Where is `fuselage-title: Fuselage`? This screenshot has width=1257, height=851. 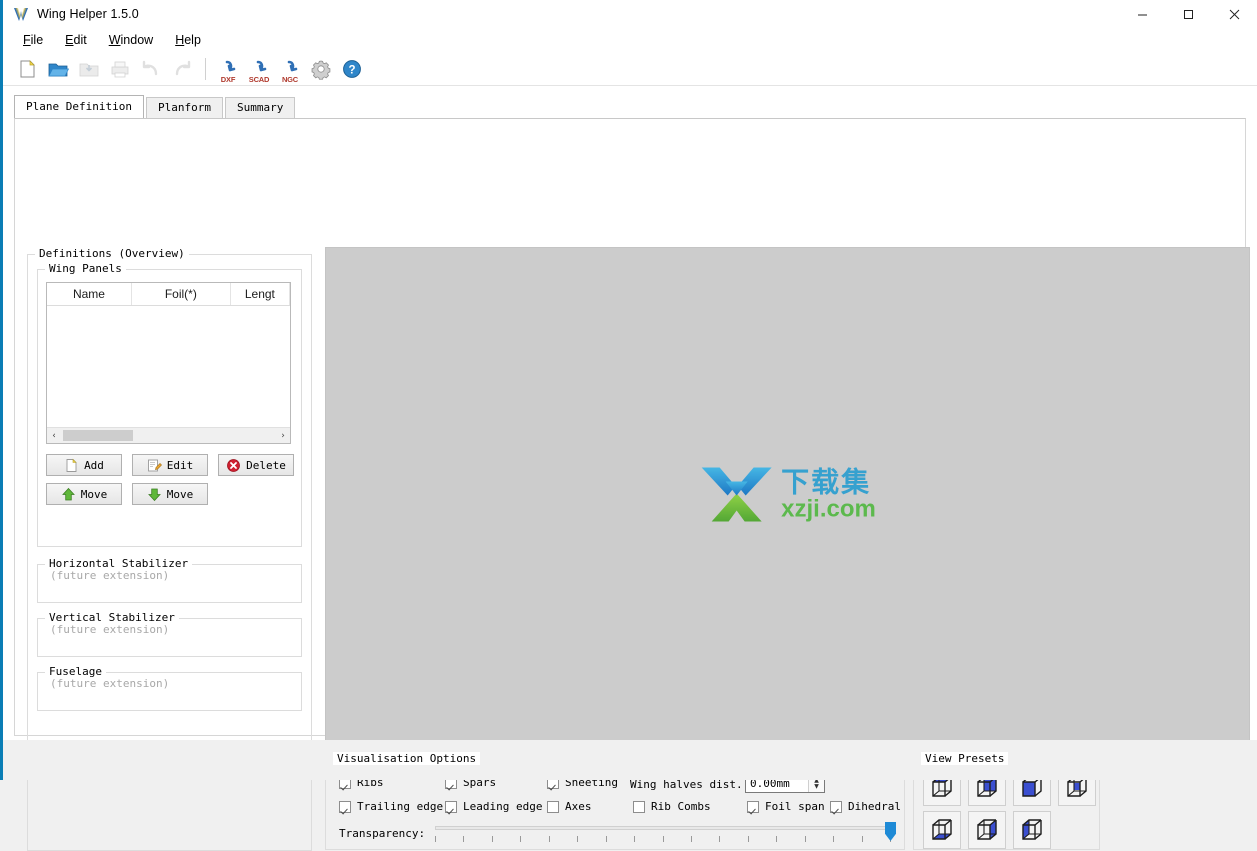 fuselage-title: Fuselage is located at coordinates (75, 671).